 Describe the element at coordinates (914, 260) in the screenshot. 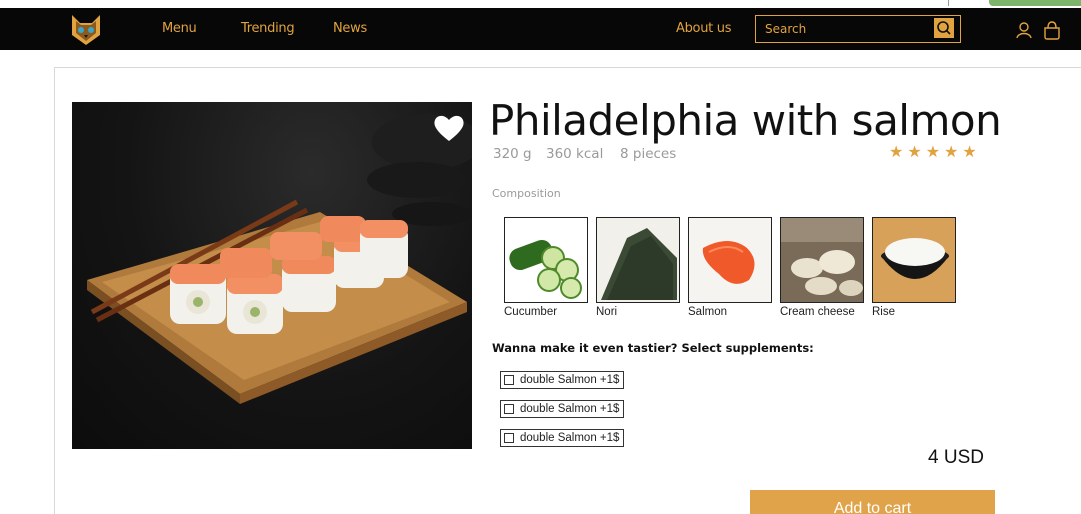

I see `rice-image` at that location.